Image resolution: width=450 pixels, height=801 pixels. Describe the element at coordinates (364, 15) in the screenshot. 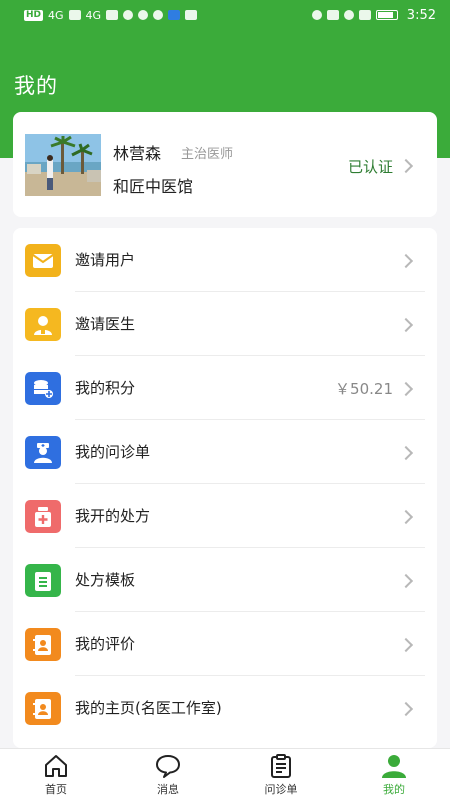

I see `bluetooth-icon` at that location.